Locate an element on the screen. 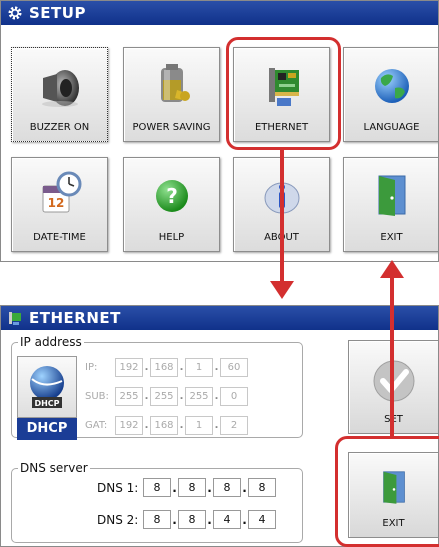 This screenshot has height=547, width=439. ip-row: IP: 192. 168. 1. 60 is located at coordinates (166, 367).